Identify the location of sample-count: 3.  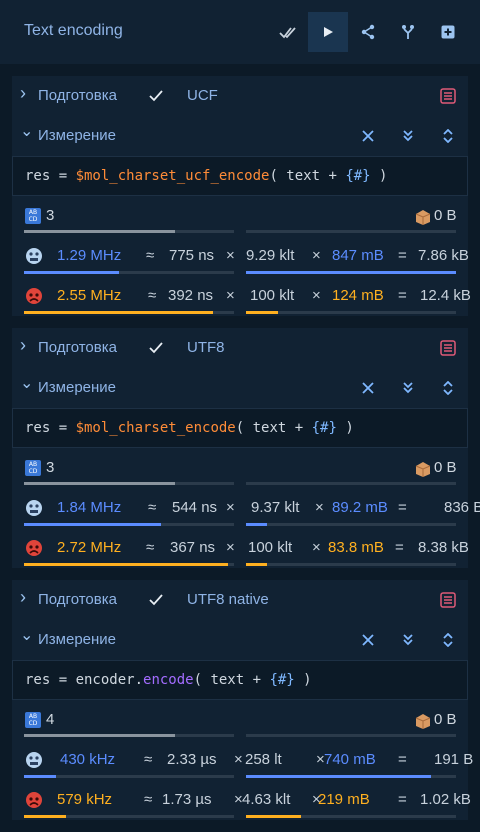
(50, 467).